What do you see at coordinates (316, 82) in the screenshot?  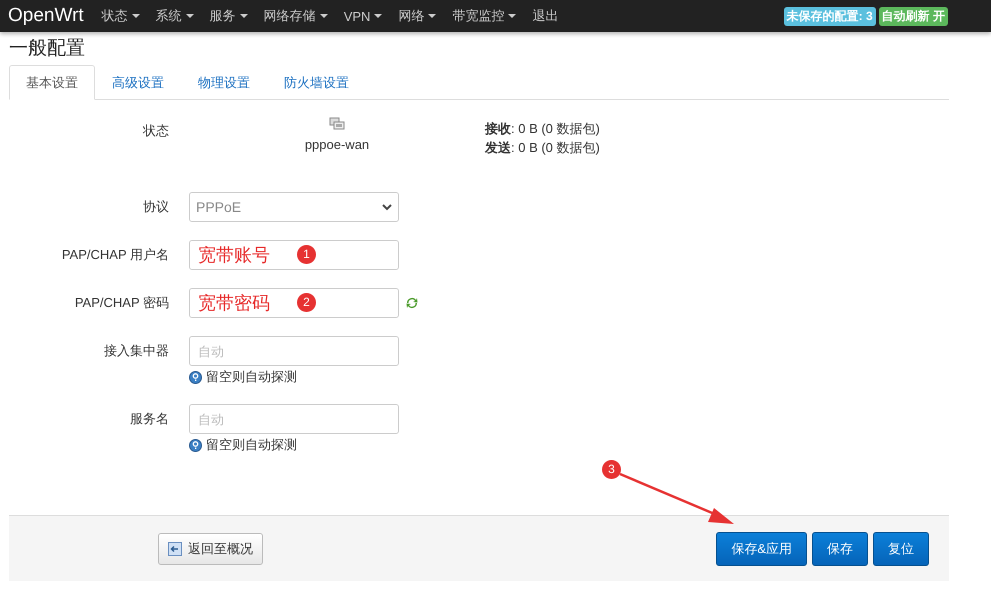 I see `tab: 防火墙设置` at bounding box center [316, 82].